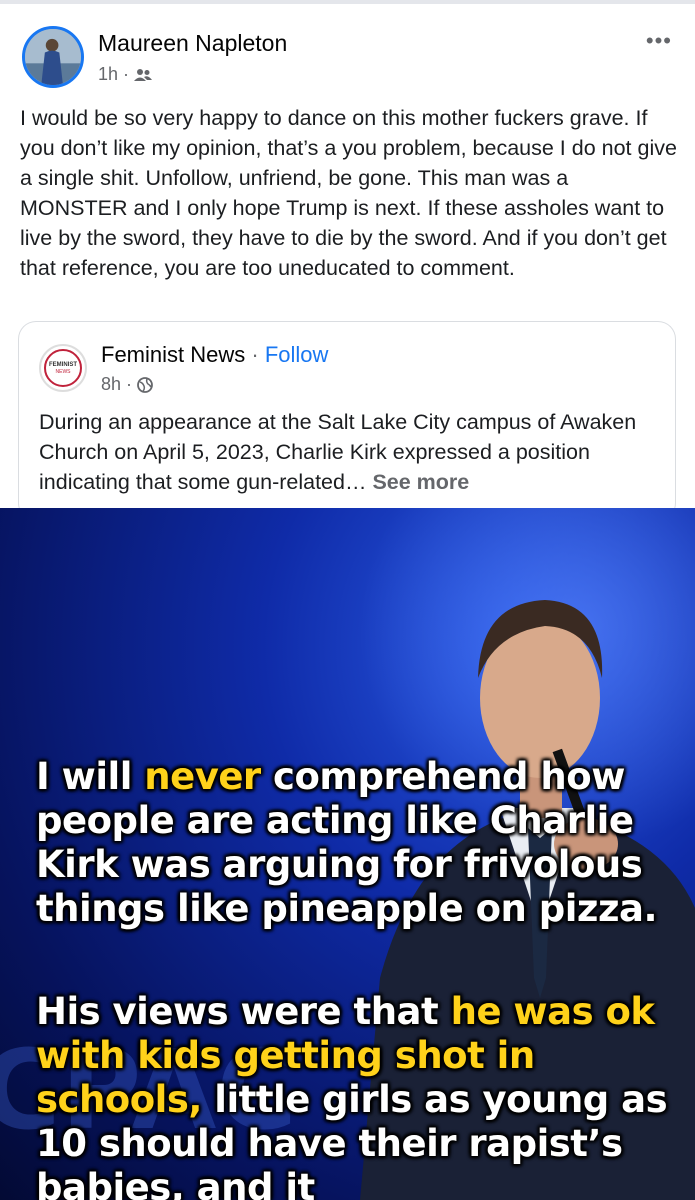 This screenshot has width=695, height=1200. Describe the element at coordinates (347, 57) in the screenshot. I see `post-header: Maureen Napleton 1h · •••` at that location.